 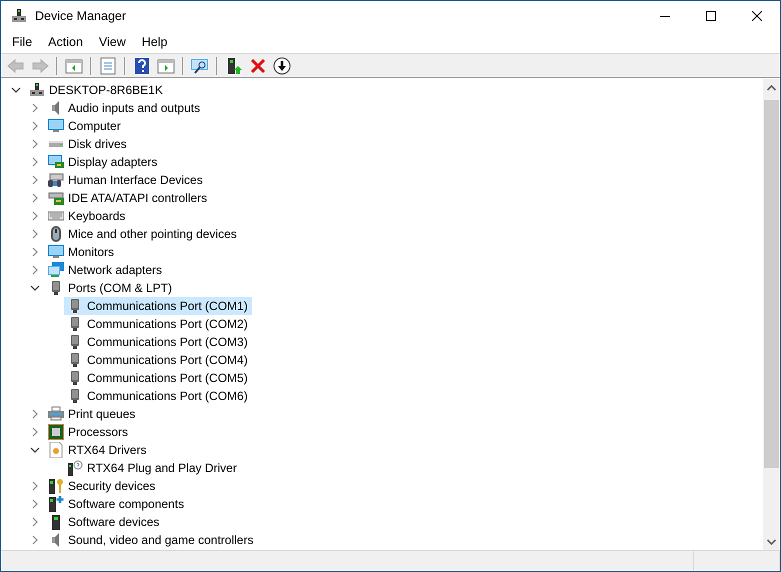 I want to click on app-icon, so click(x=19, y=16).